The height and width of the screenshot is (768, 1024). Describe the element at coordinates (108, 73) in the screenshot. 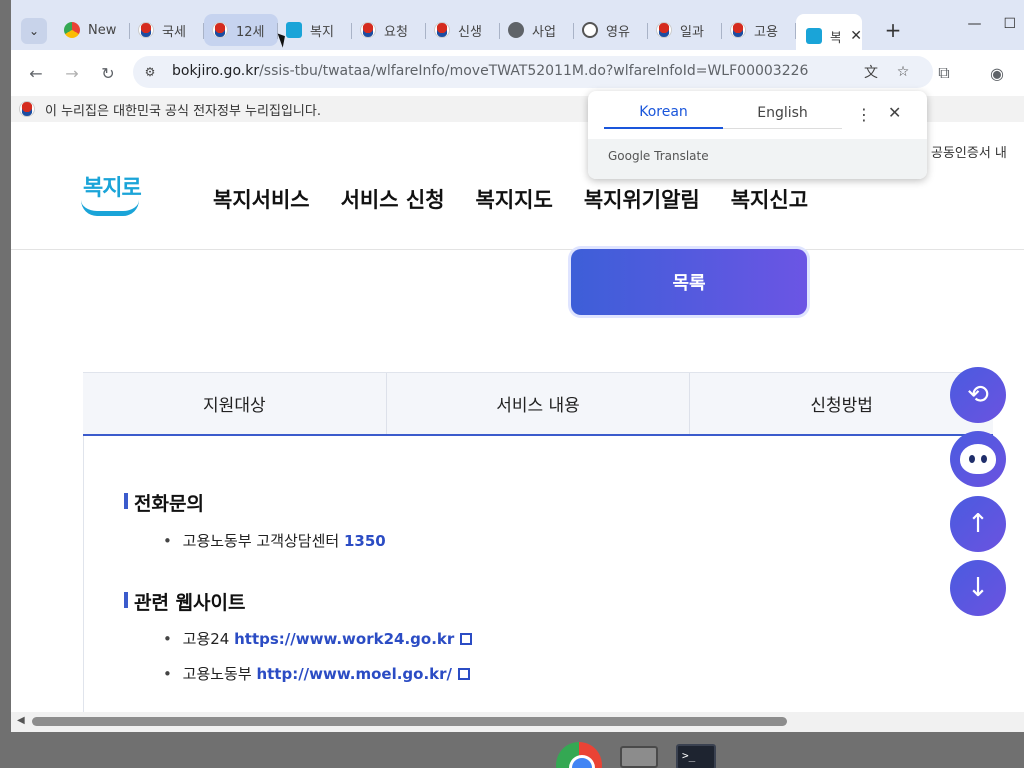

I see `reload-icon: ↻` at that location.